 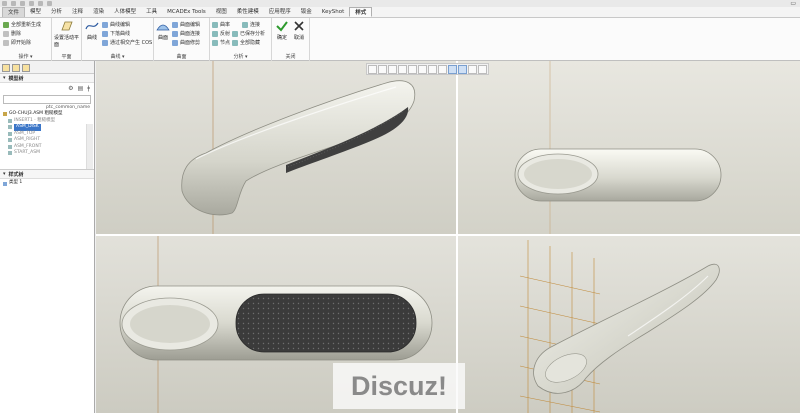 What do you see at coordinates (361, 12) in the screenshot?
I see `tab-style: 样式` at bounding box center [361, 12].